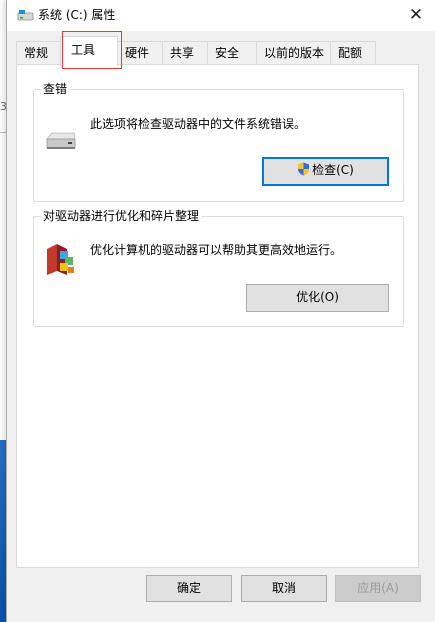 This screenshot has width=435, height=622. Describe the element at coordinates (121, 216) in the screenshot. I see `optimize-title: 对驱动器进行优化和碎片整理` at that location.